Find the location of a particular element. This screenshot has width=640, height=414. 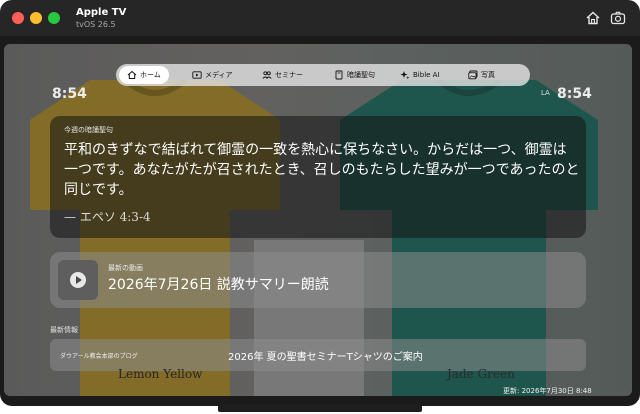

tab-media: メディア is located at coordinates (212, 75).